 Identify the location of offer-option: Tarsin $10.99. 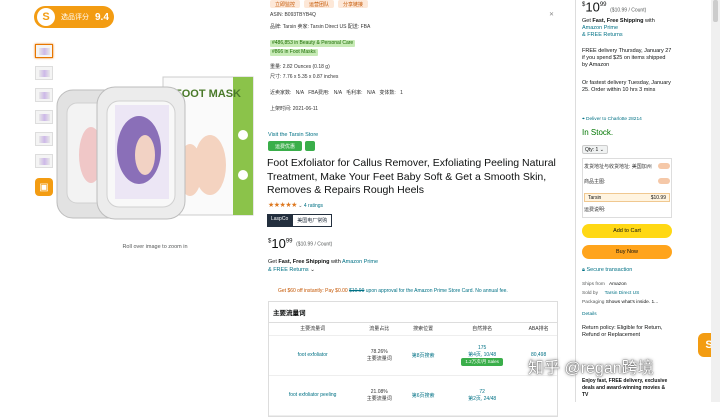
(627, 197).